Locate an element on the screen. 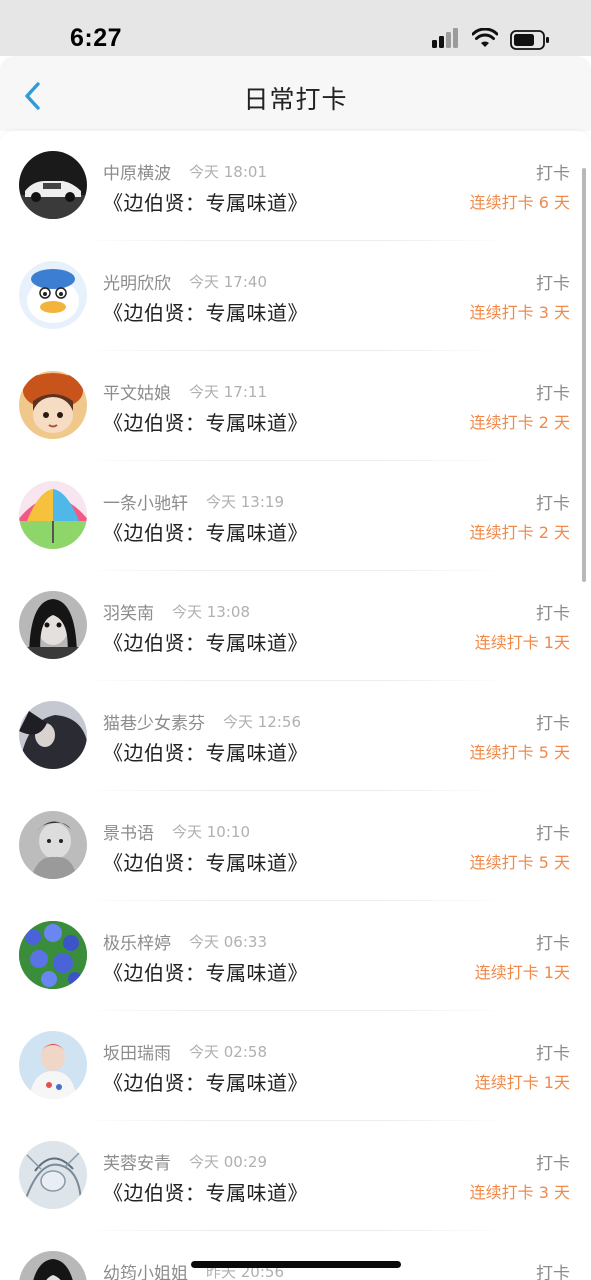 The height and width of the screenshot is (1280, 591). checkin-row: 极乐梓婷 今天 06:33 《边伯贤：专属味道》 打卡连续打卡 1天 is located at coordinates (295, 956).